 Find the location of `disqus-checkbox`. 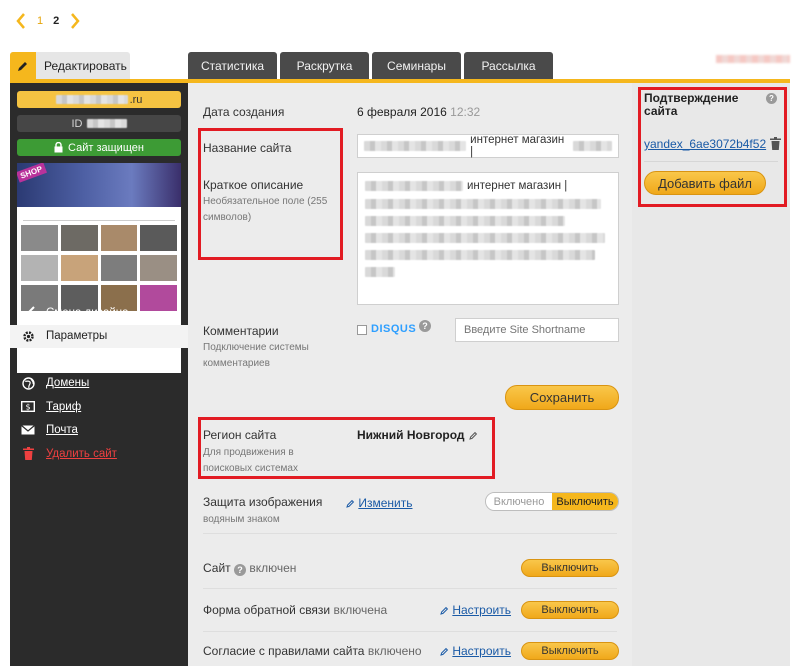

disqus-checkbox is located at coordinates (362, 330).